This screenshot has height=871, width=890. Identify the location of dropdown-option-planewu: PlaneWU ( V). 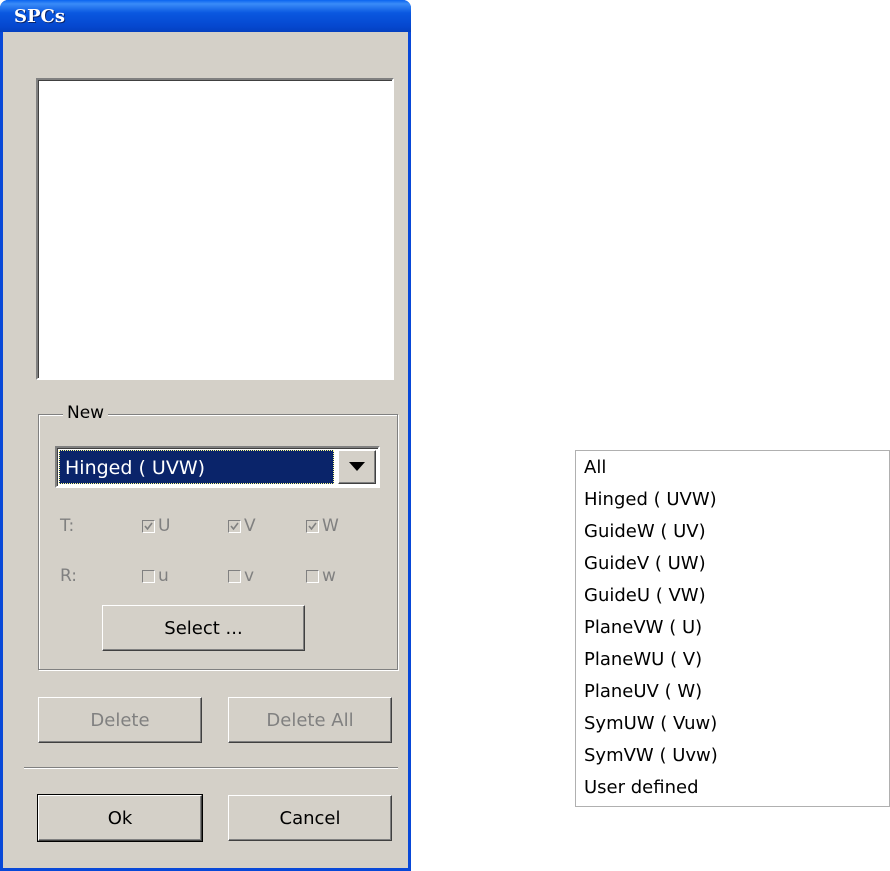
(643, 659).